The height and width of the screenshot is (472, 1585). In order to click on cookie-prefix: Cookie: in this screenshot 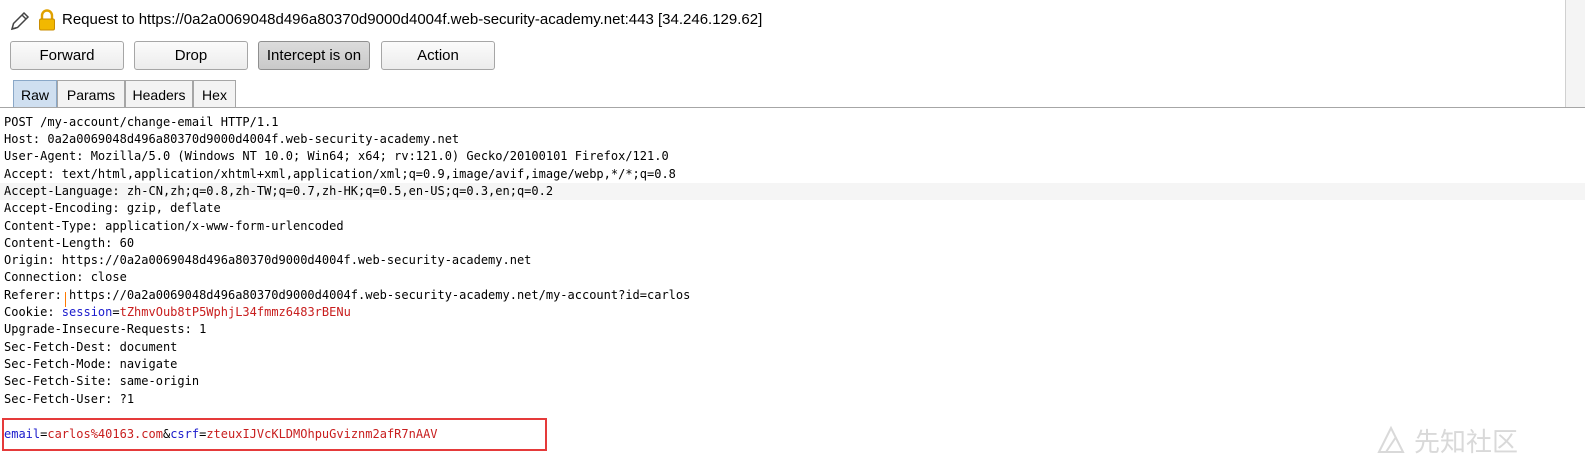, I will do `click(33, 312)`.